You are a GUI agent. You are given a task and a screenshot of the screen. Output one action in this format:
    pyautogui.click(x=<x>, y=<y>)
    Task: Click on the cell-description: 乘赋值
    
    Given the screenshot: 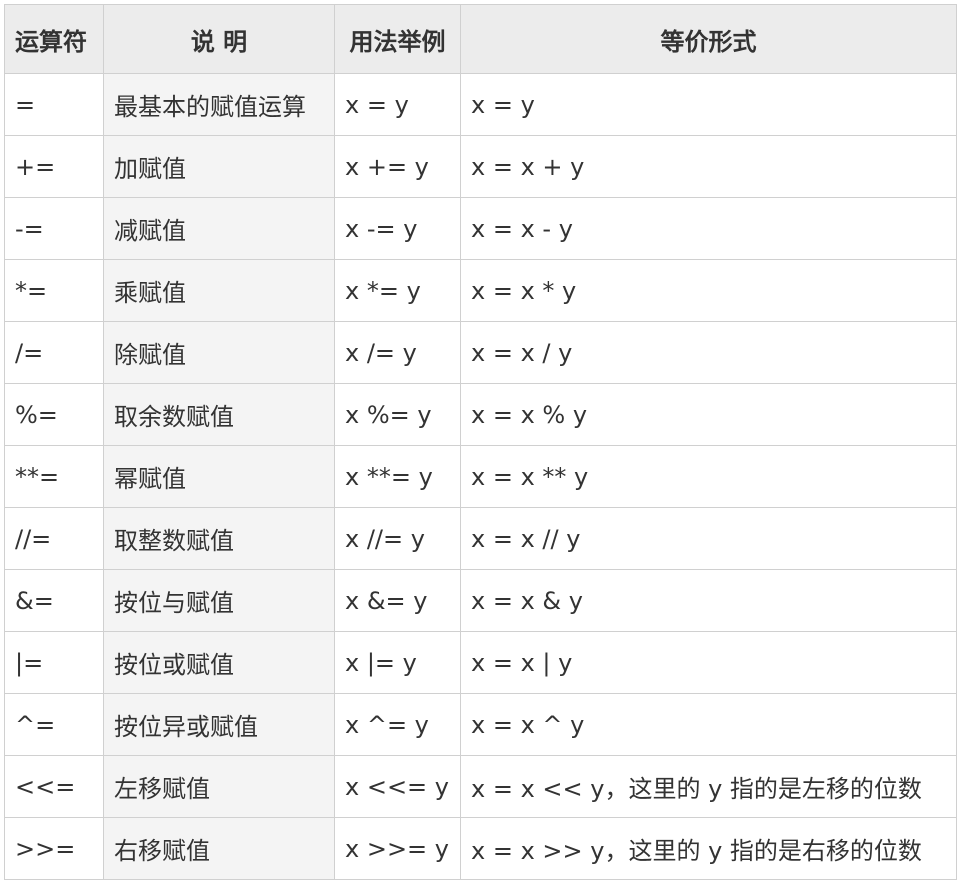 What is the action you would take?
    pyautogui.click(x=219, y=290)
    